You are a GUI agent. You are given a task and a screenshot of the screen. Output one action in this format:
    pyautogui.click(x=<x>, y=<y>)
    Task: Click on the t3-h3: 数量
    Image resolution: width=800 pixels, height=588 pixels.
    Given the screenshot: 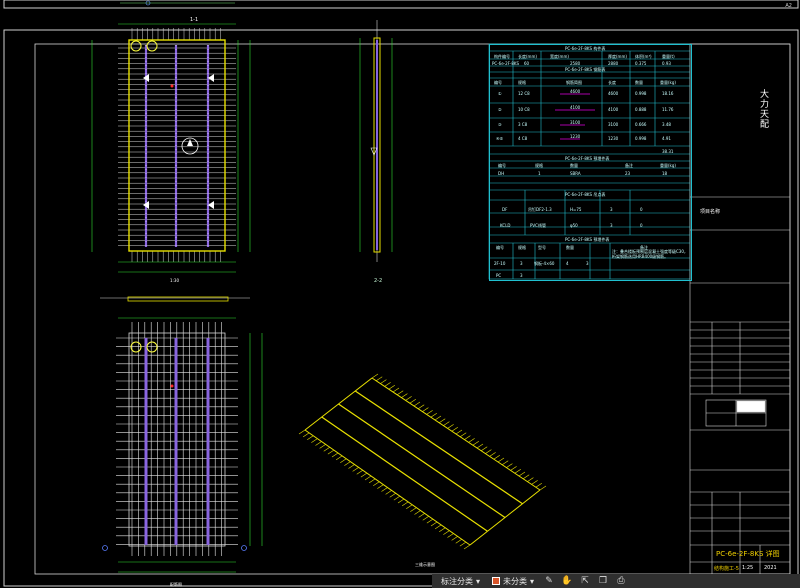 What is the action you would take?
    pyautogui.click(x=574, y=165)
    